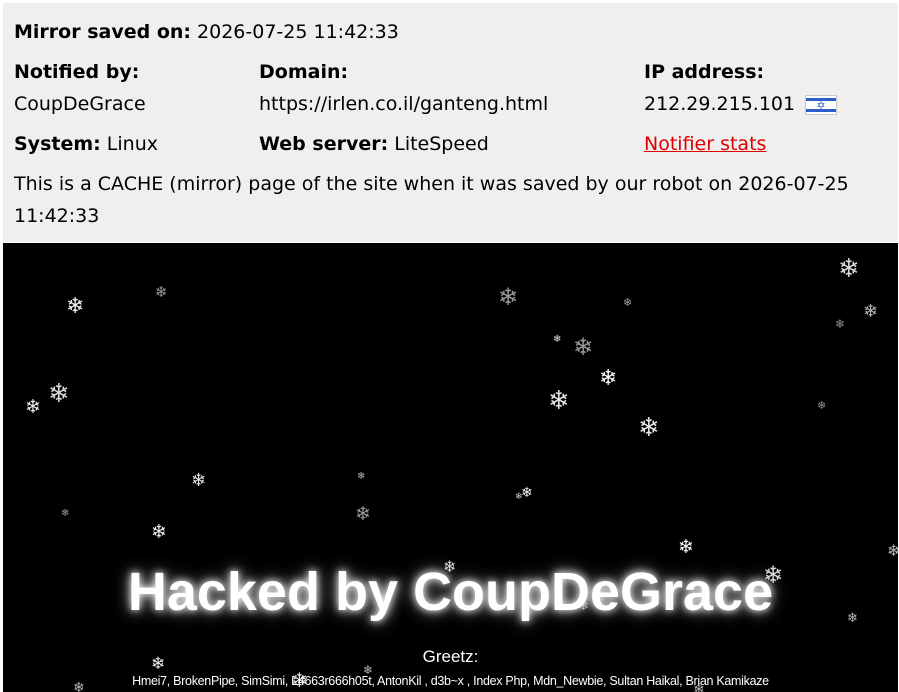 This screenshot has width=899, height=692. I want to click on ip-address-value: 212.29.215.101, so click(720, 104).